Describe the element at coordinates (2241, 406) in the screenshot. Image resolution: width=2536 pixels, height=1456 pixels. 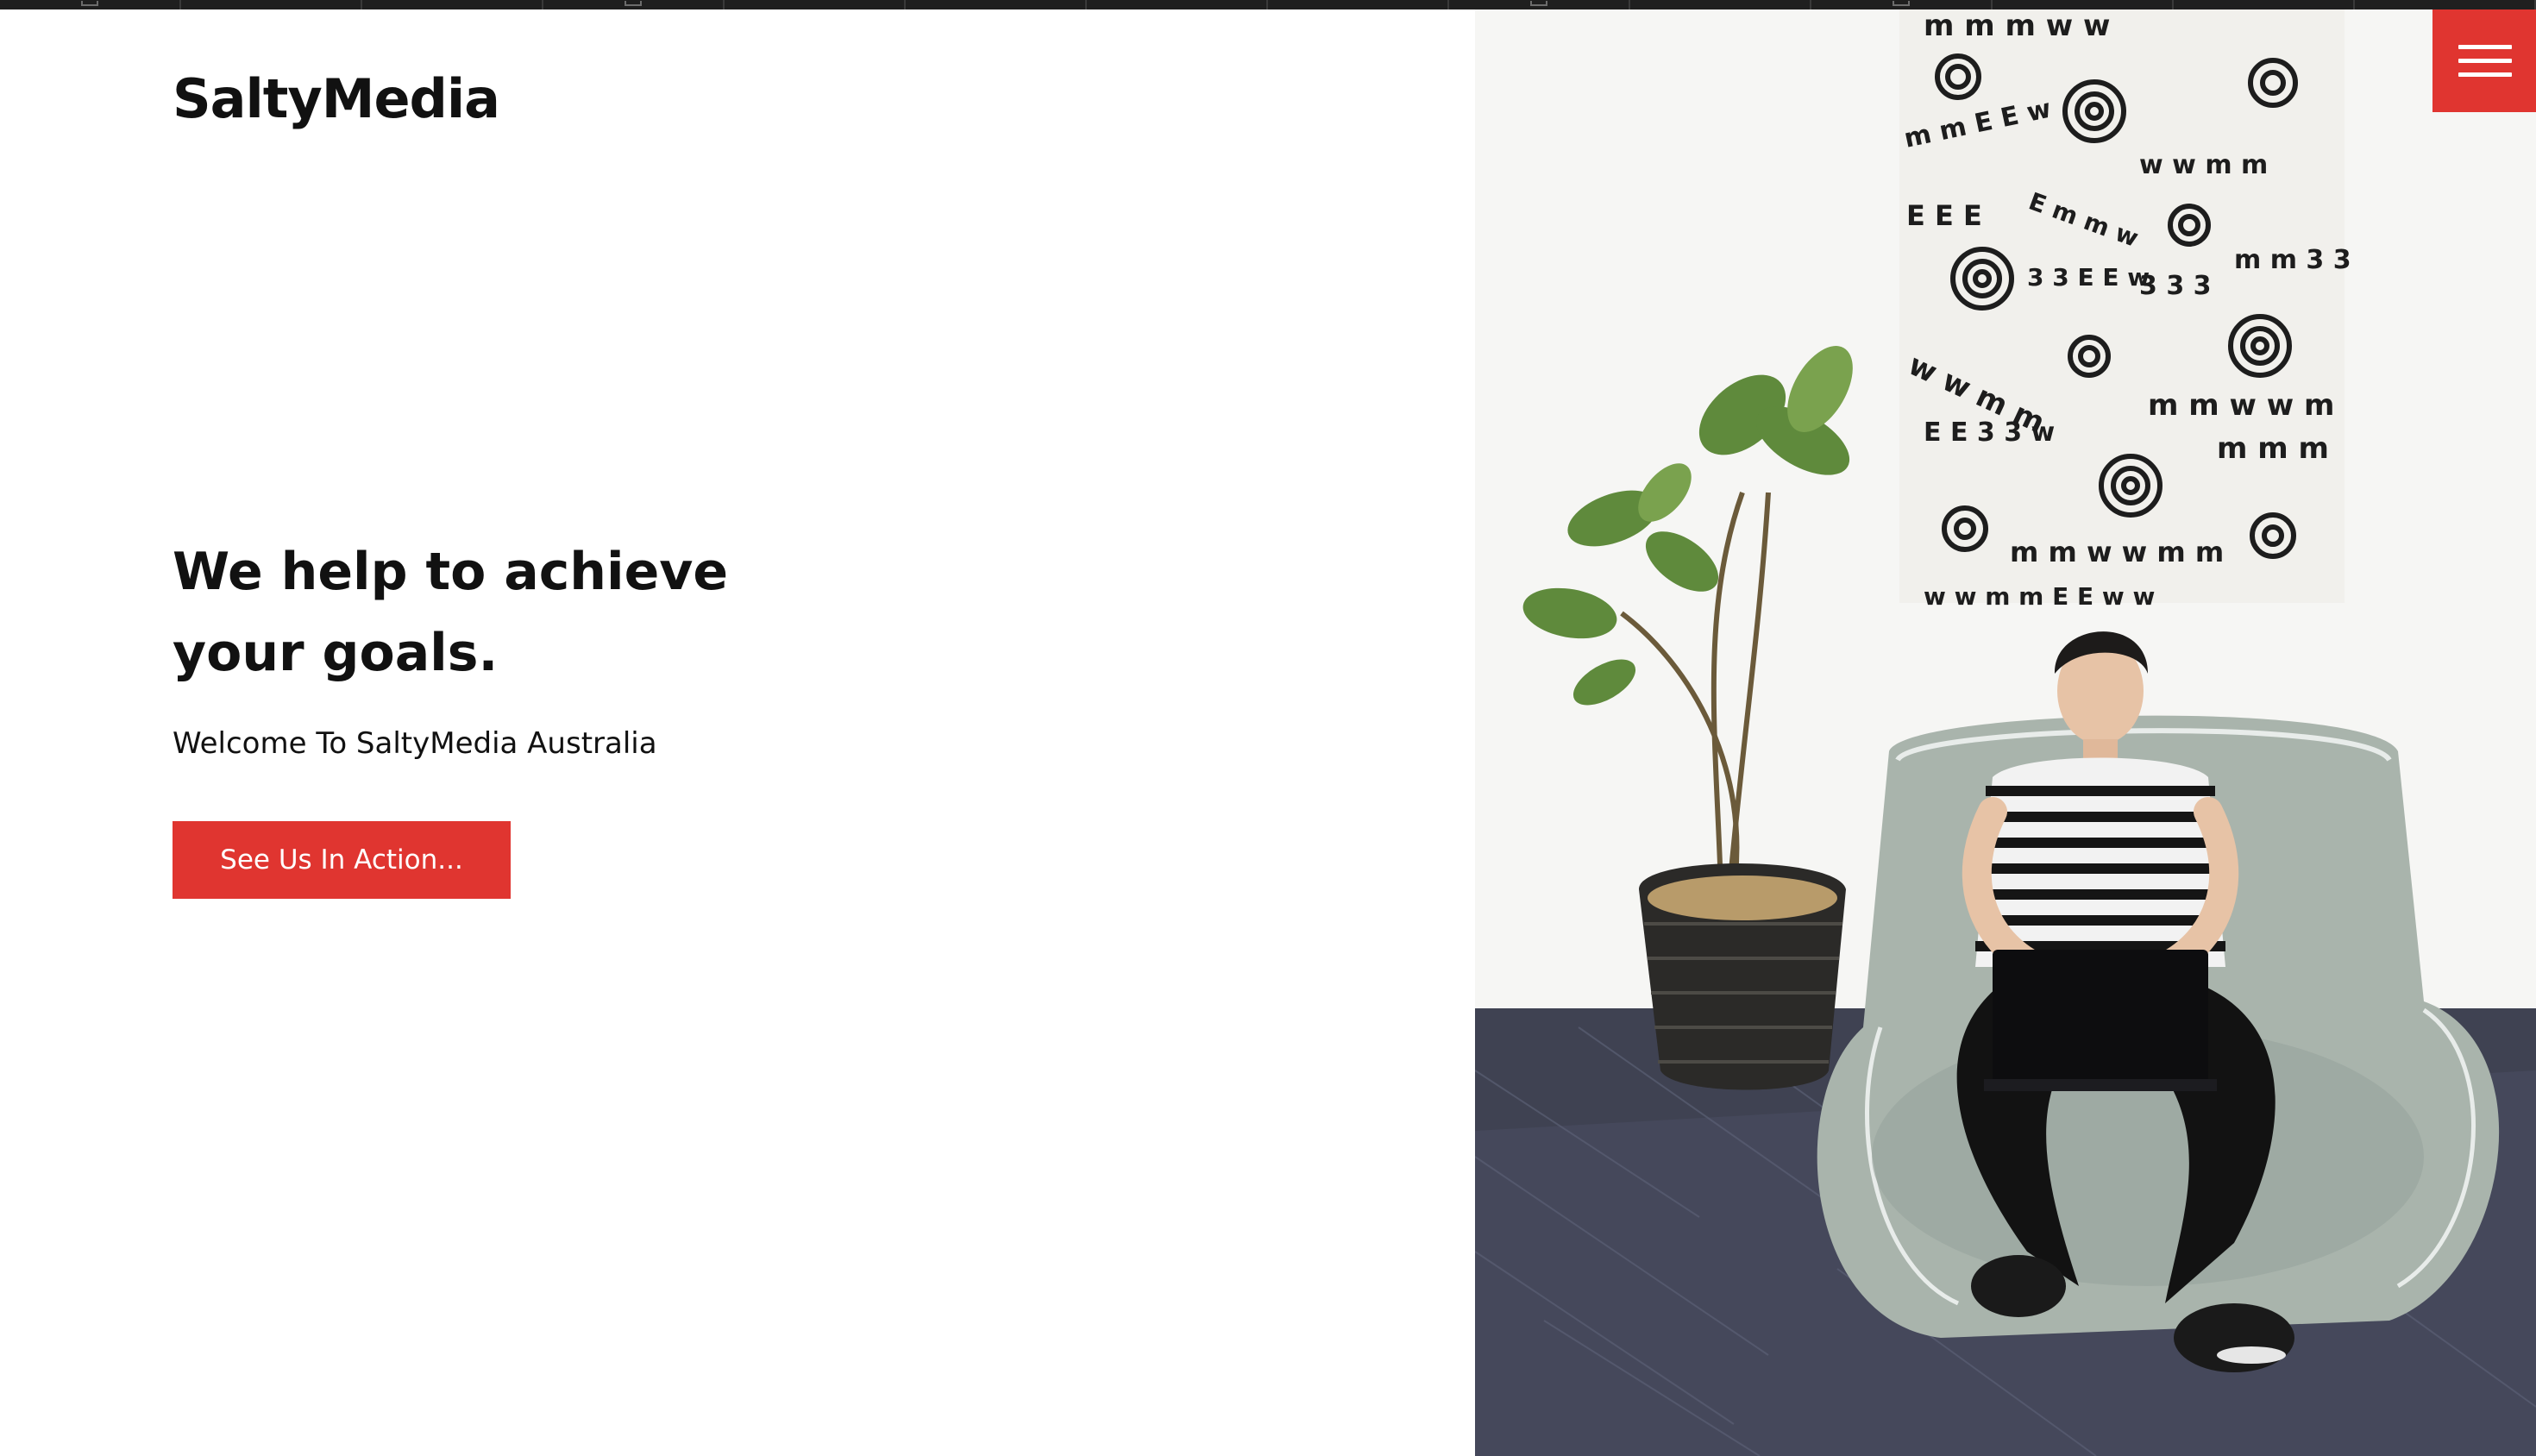
I see `svg-text: m m w w m` at that location.